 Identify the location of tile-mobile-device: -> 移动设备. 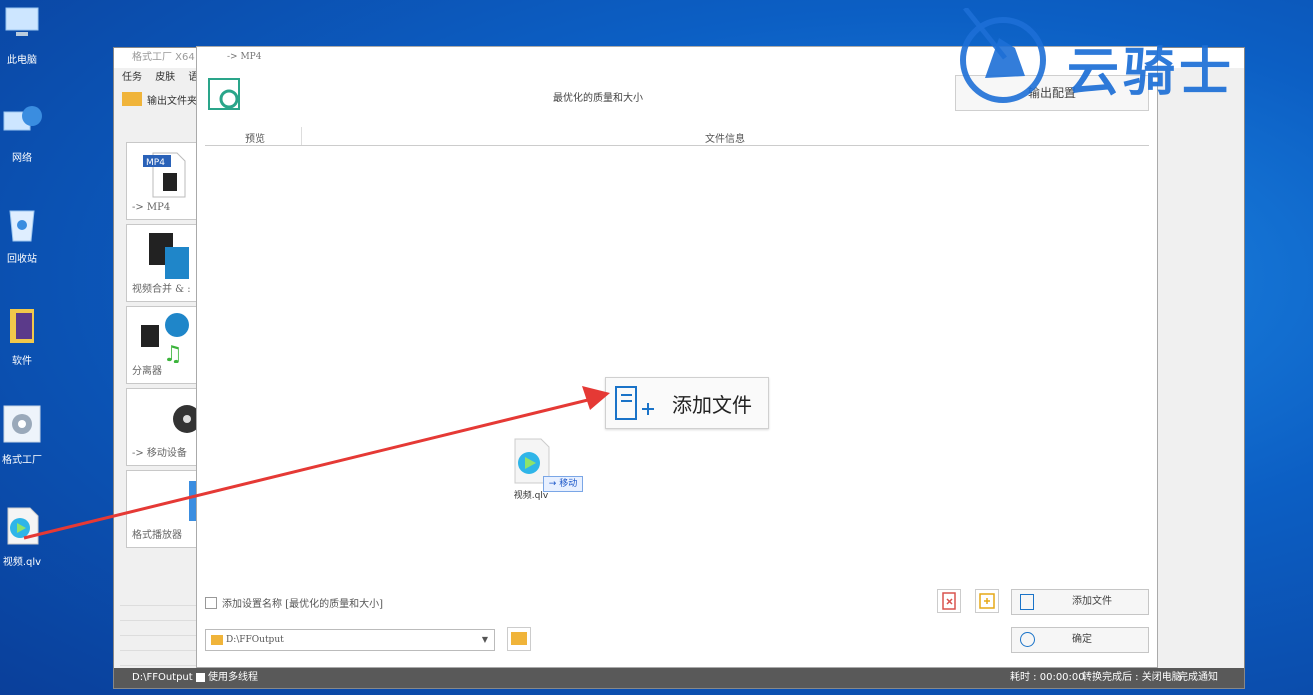
(162, 427).